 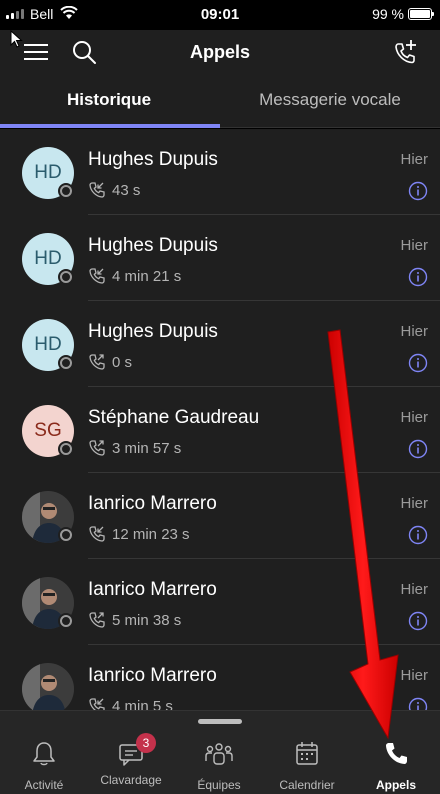 I want to click on calendar-icon, so click(x=307, y=753).